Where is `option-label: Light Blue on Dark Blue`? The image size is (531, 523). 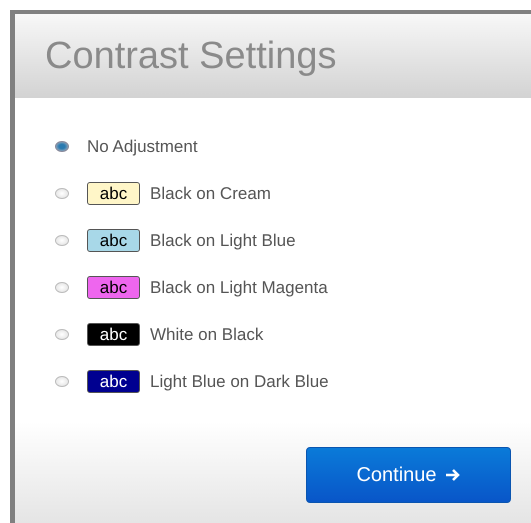
option-label: Light Blue on Dark Blue is located at coordinates (239, 381).